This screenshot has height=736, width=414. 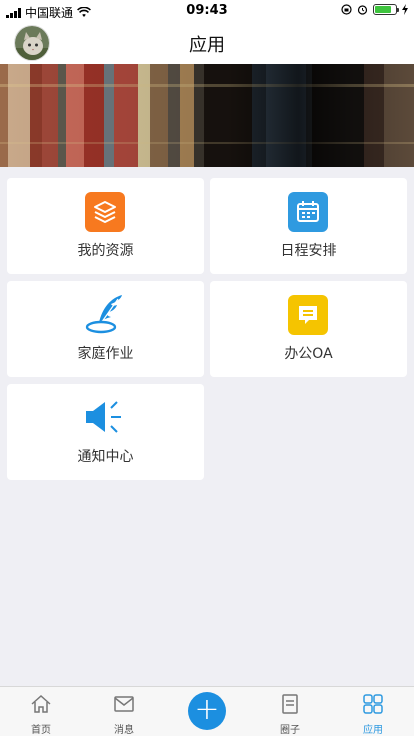 What do you see at coordinates (362, 10) in the screenshot?
I see `alarm-icon` at bounding box center [362, 10].